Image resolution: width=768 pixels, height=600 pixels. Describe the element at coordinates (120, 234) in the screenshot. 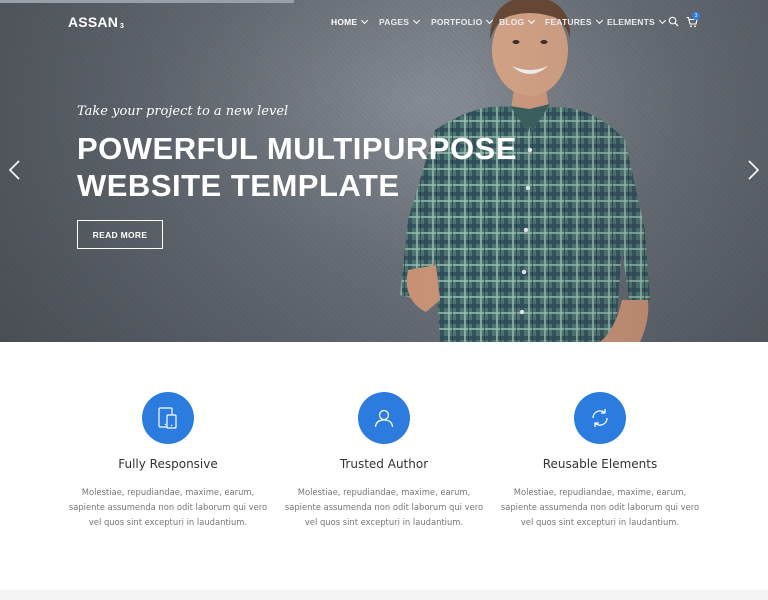

I see `read-more-button: READ MORE` at that location.